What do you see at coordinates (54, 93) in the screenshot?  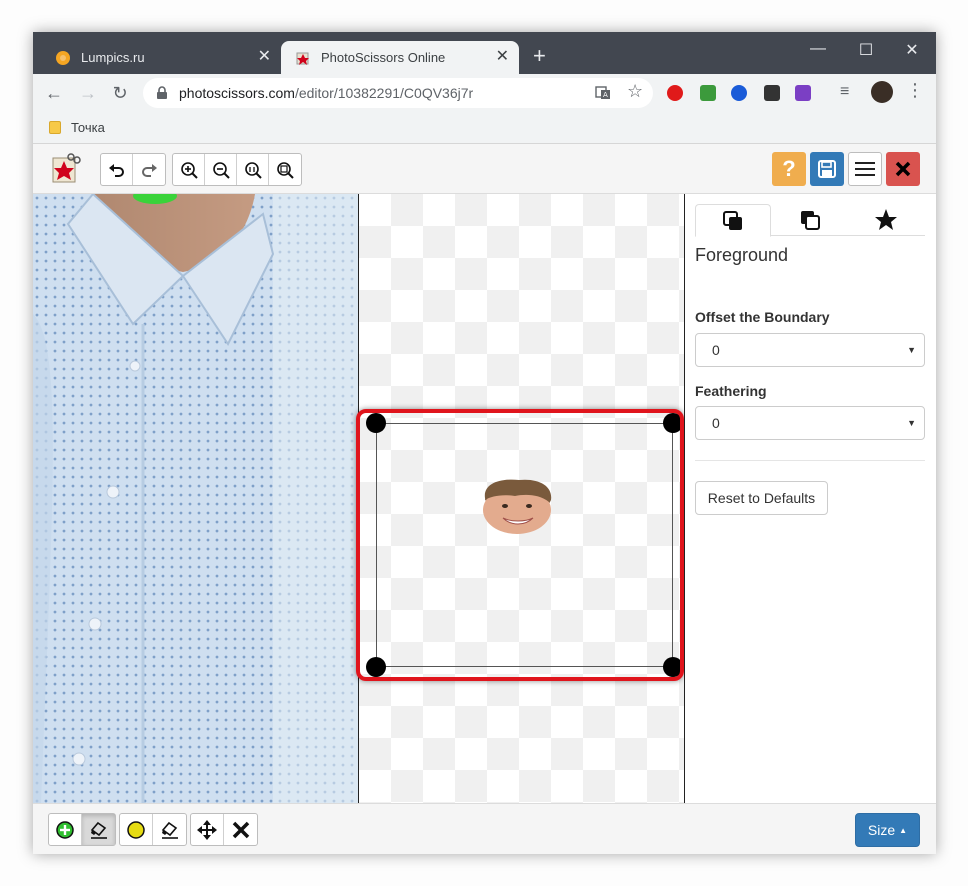 I see `back-arrow-icon: ←` at bounding box center [54, 93].